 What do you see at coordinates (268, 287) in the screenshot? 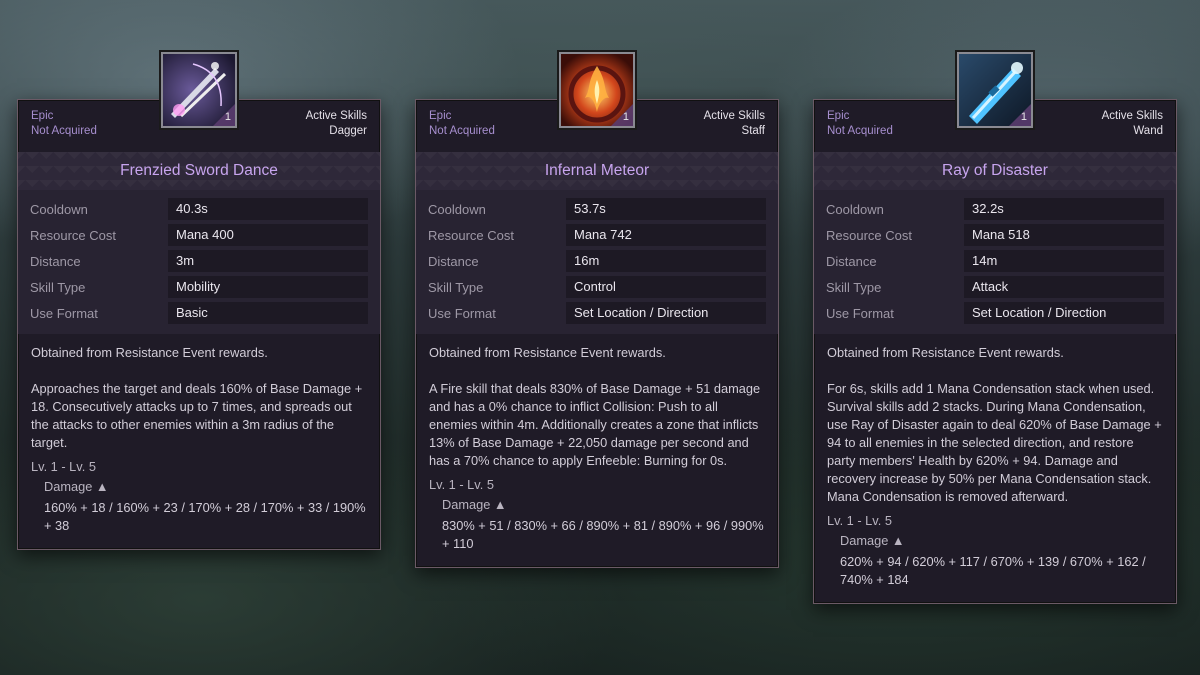
I see `stat-value: Mobility` at bounding box center [268, 287].